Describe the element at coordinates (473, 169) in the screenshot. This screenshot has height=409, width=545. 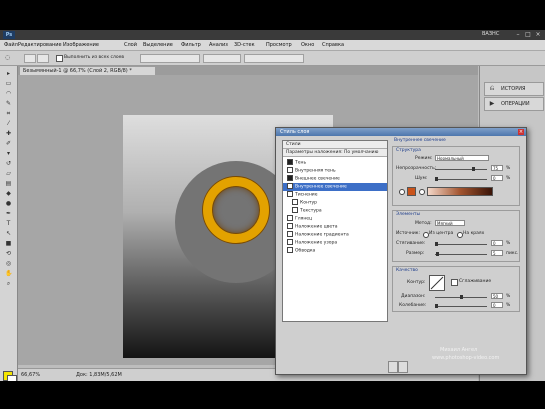
I see `opacity-slider-knob` at that location.